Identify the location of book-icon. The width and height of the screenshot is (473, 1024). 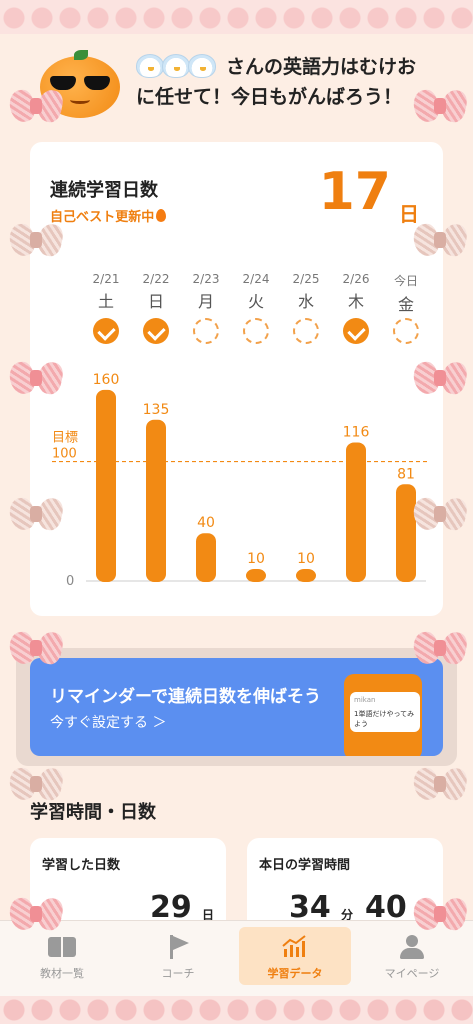
(62, 947).